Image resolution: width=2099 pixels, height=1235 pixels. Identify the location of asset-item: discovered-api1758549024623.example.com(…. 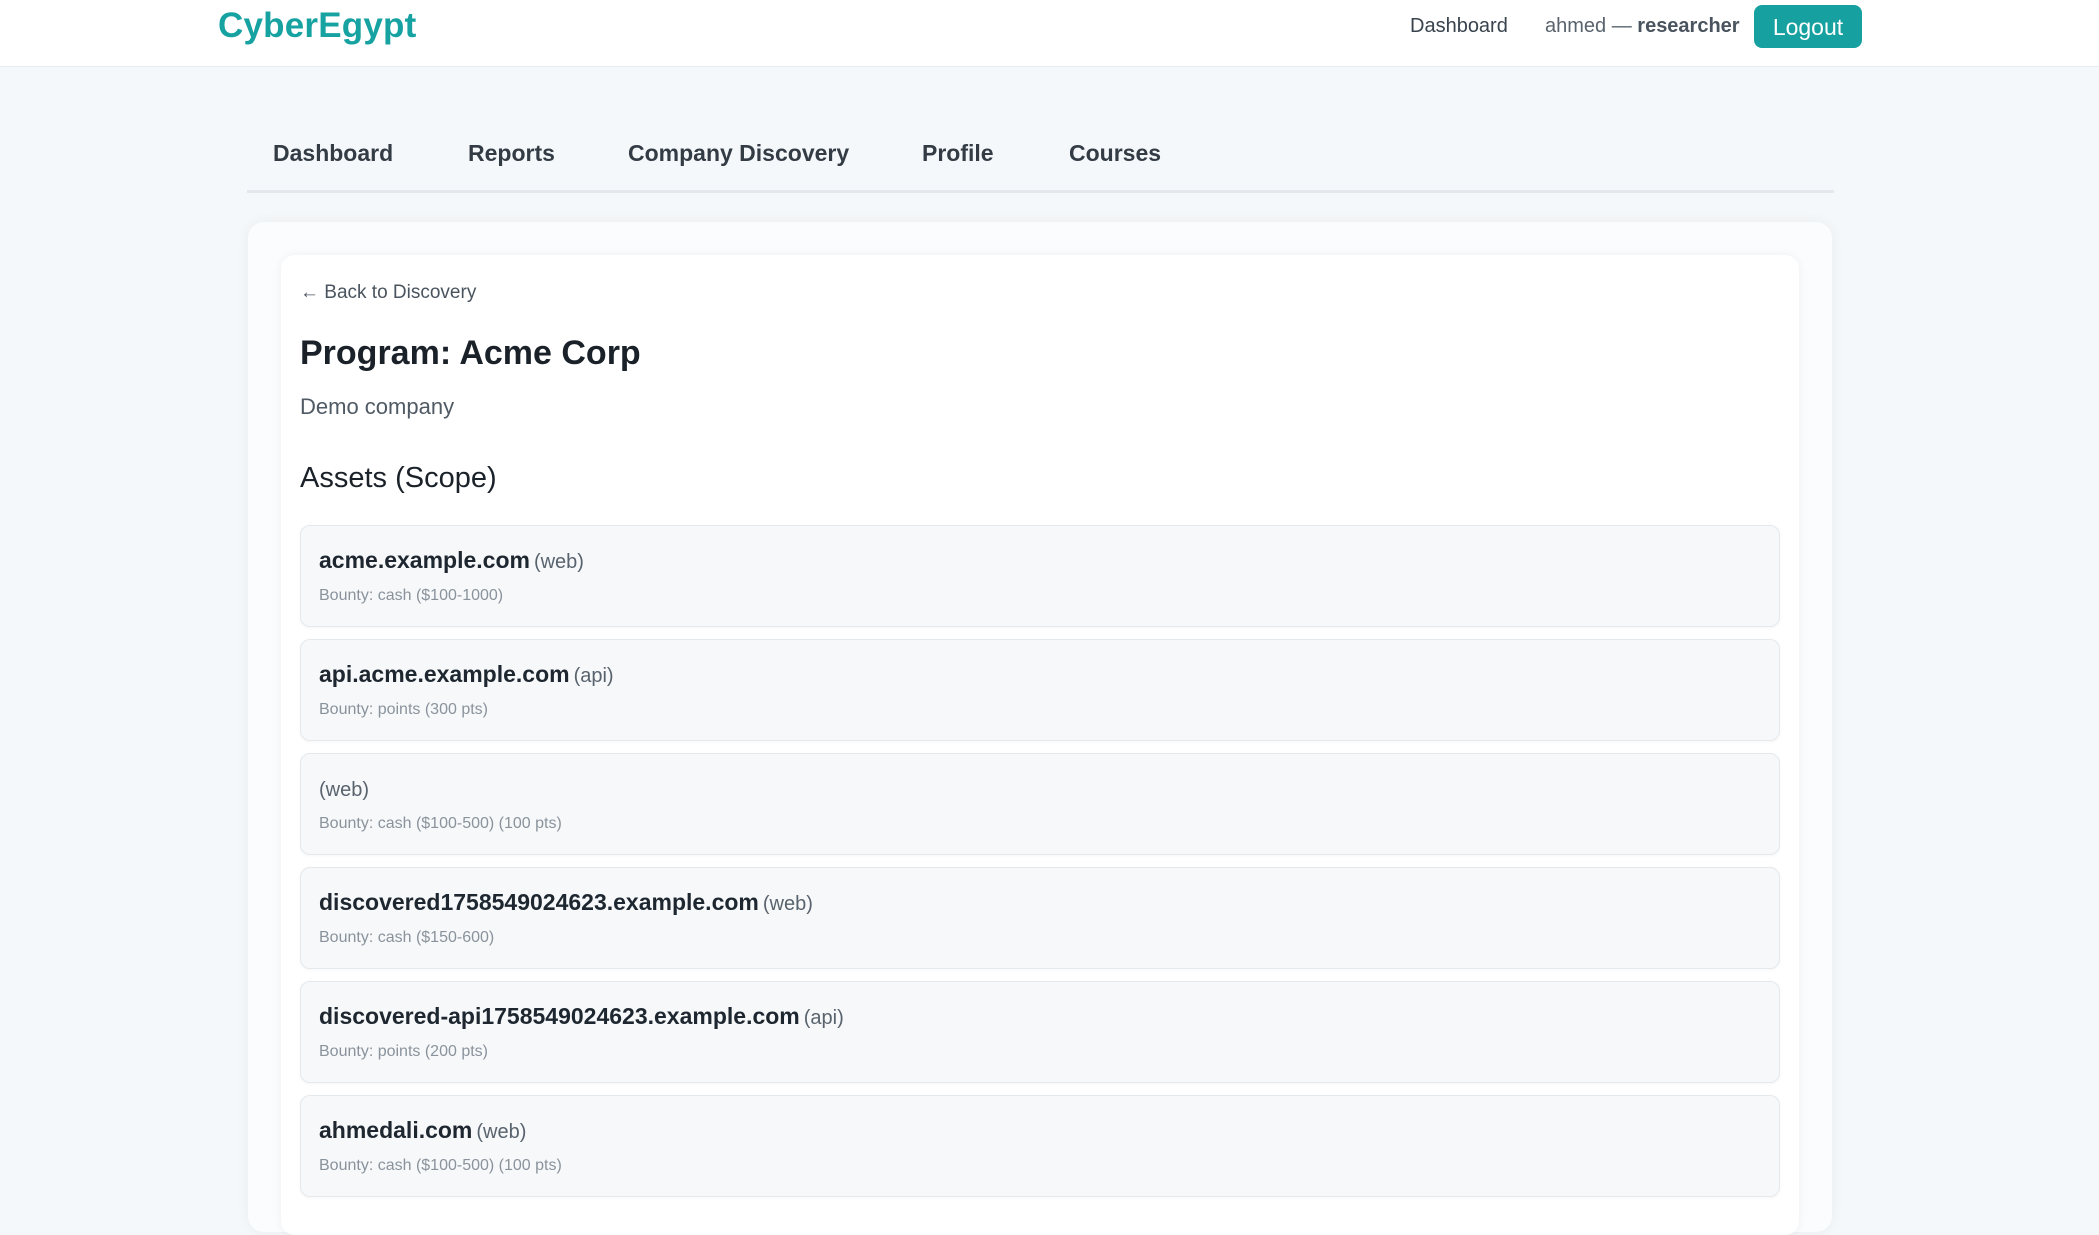
(1040, 1032).